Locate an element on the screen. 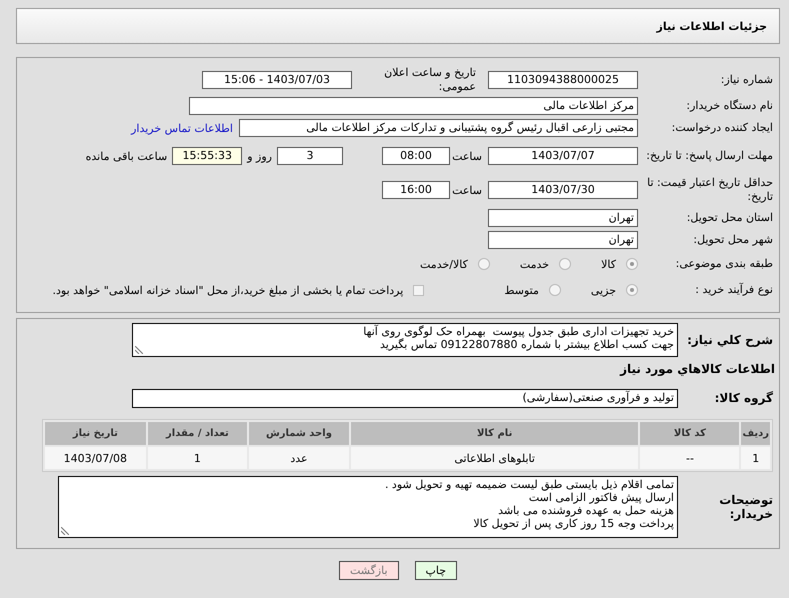 This screenshot has width=789, height=598. section-label: گروه کالا: is located at coordinates (744, 398).